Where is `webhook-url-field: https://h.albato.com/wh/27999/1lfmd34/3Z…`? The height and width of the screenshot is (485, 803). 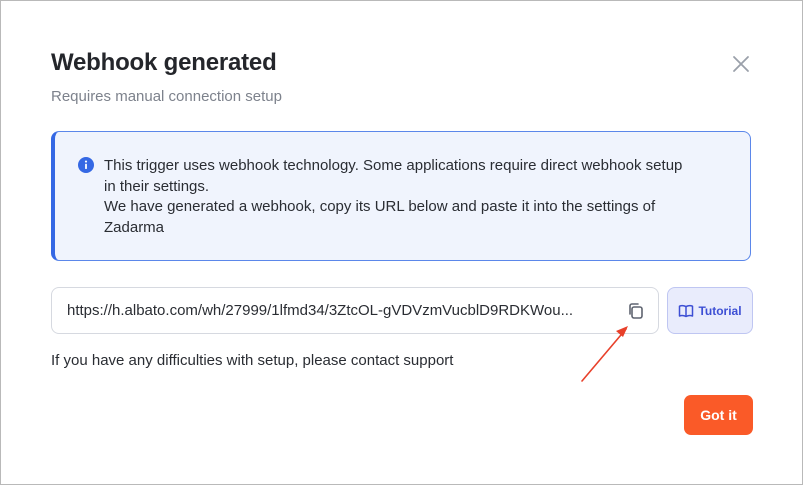 webhook-url-field: https://h.albato.com/wh/27999/1lfmd34/3Z… is located at coordinates (355, 310).